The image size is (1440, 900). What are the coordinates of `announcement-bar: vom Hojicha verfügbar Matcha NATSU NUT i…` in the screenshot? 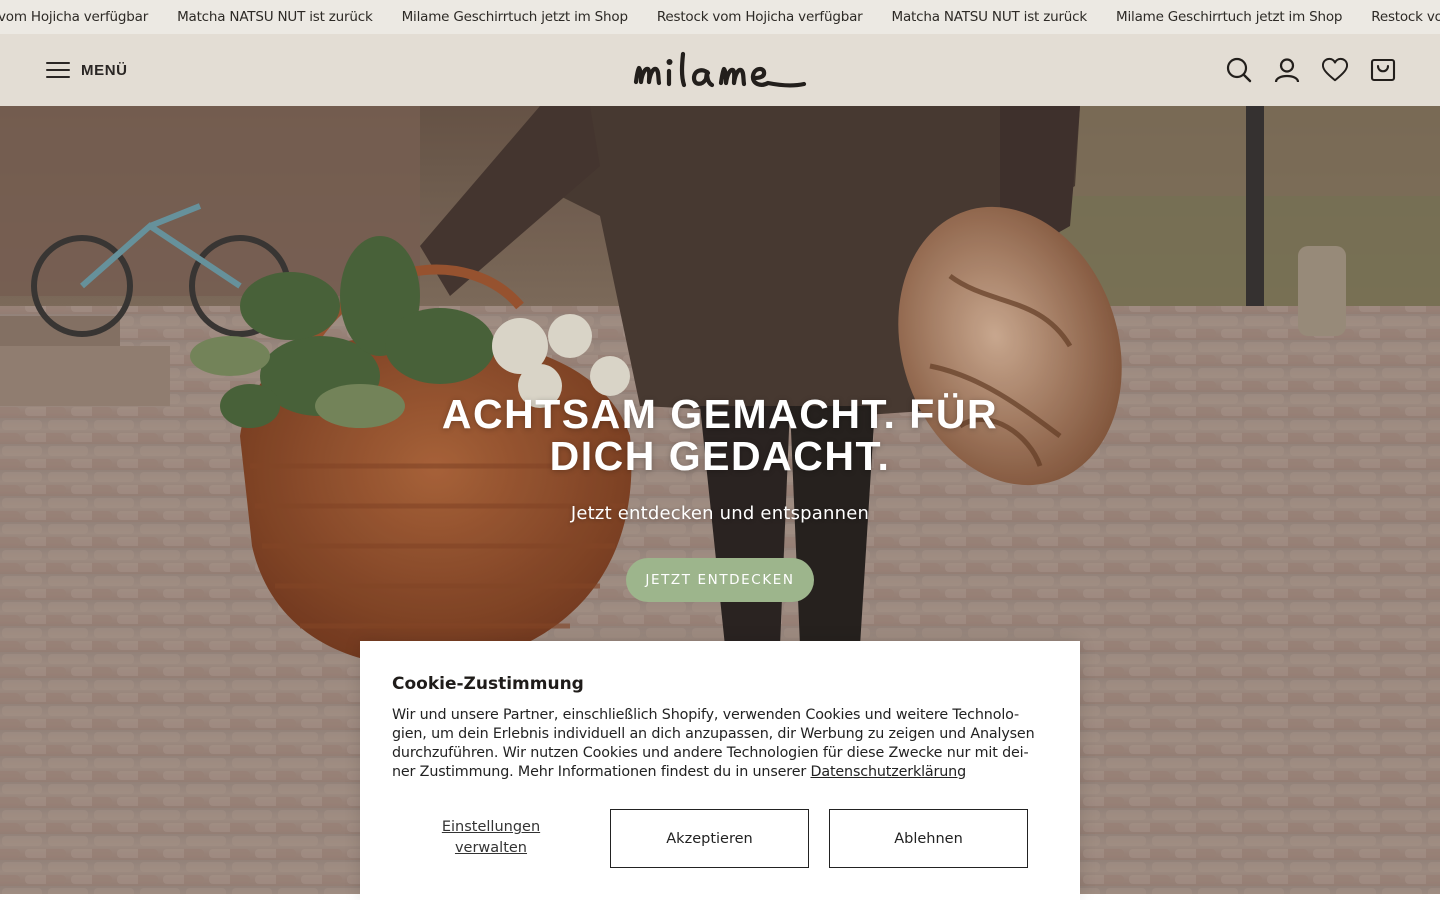 It's located at (720, 17).